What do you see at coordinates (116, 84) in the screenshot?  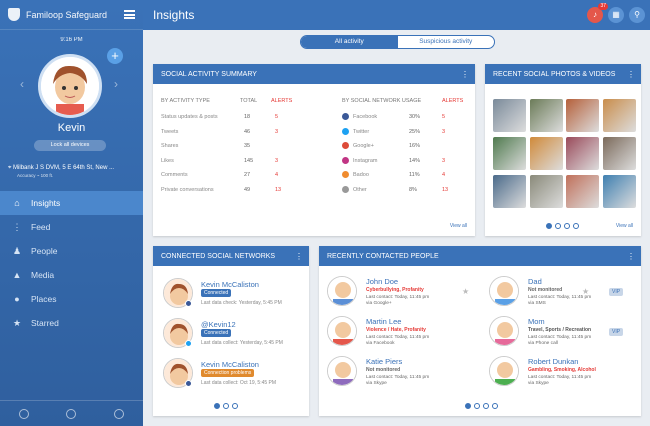 I see `chevron-right-icon: ›` at bounding box center [116, 84].